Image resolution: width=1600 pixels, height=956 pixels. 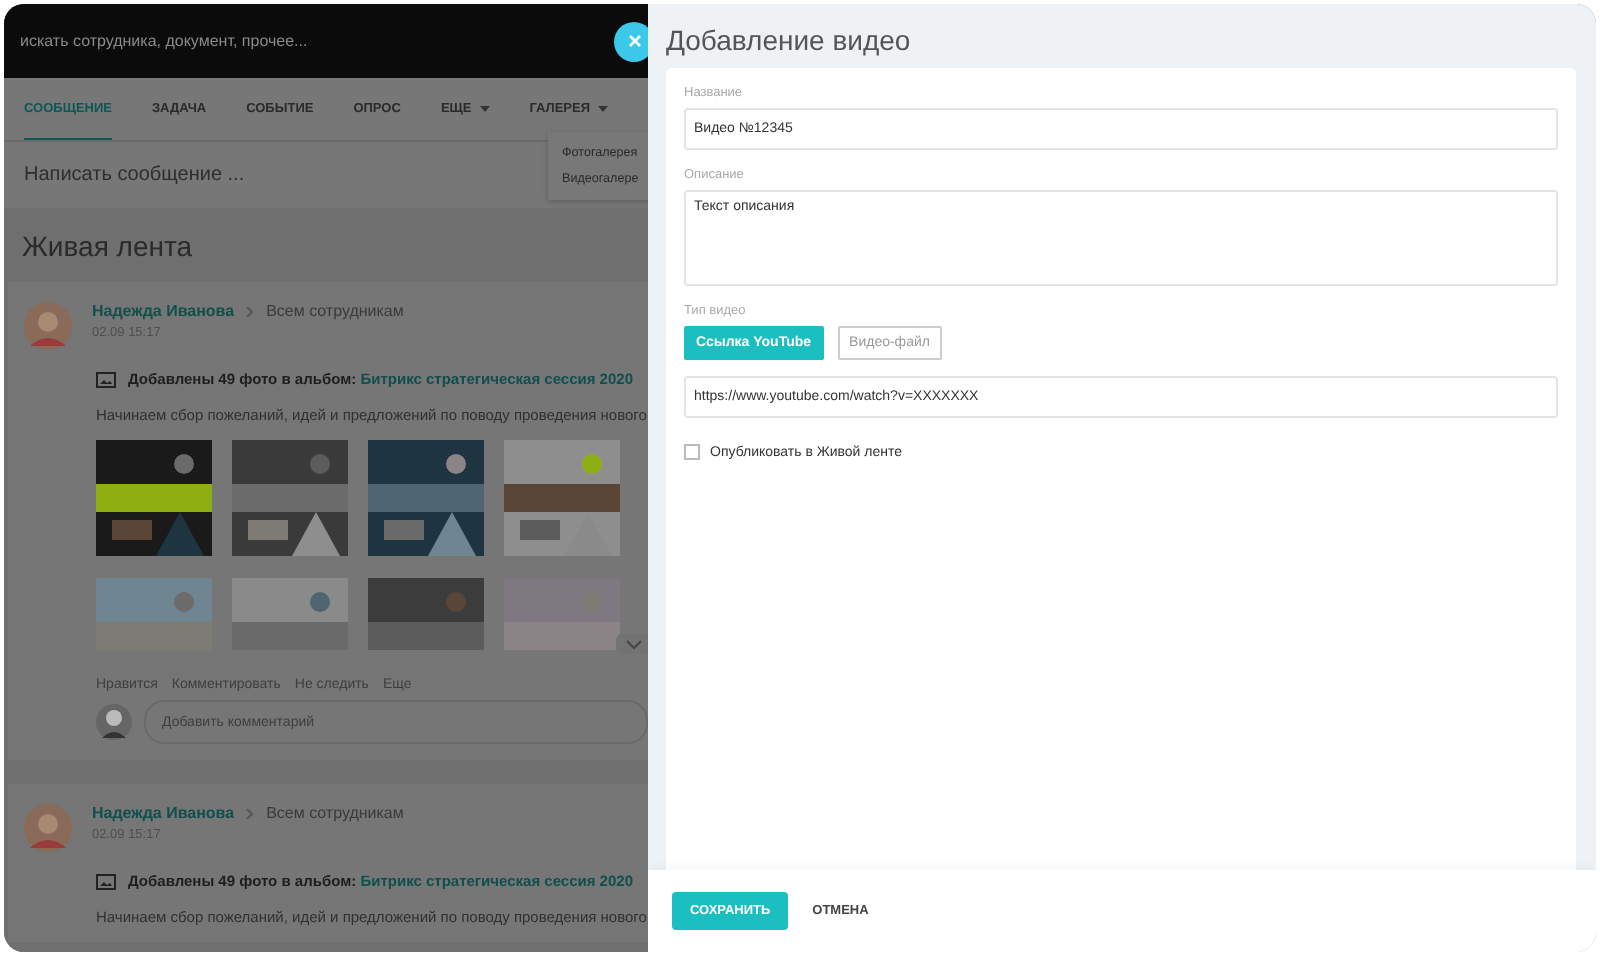 I want to click on panel-title: Добавление видео, so click(x=788, y=41).